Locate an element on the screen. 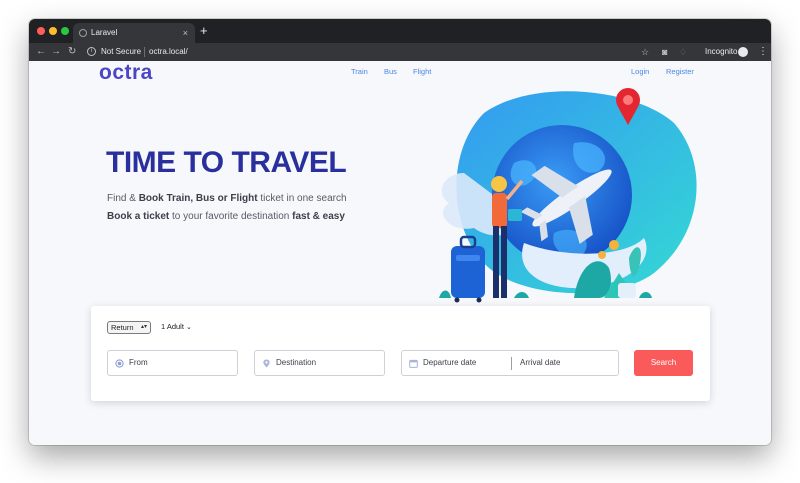  arrival-date-placeholder: Arrival date is located at coordinates (540, 363).